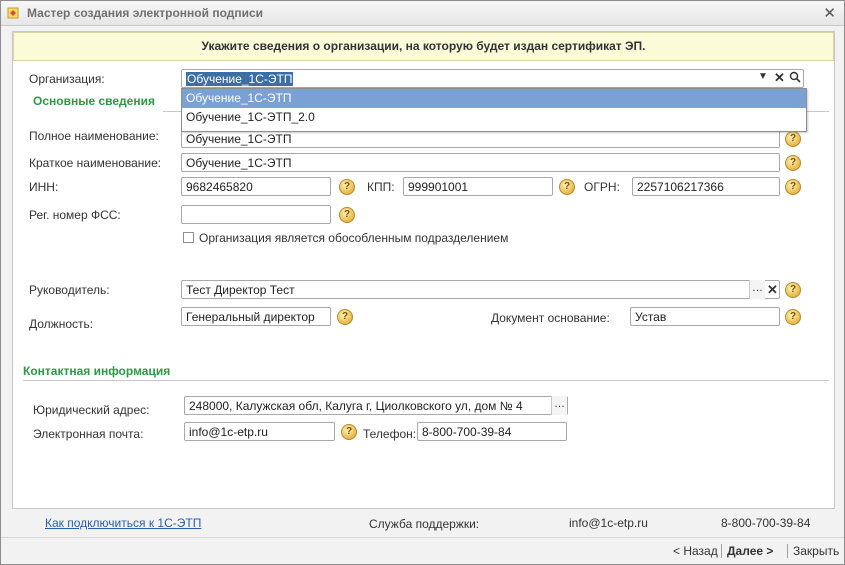 This screenshot has width=845, height=565. I want to click on position-label: Должность:, so click(61, 324).